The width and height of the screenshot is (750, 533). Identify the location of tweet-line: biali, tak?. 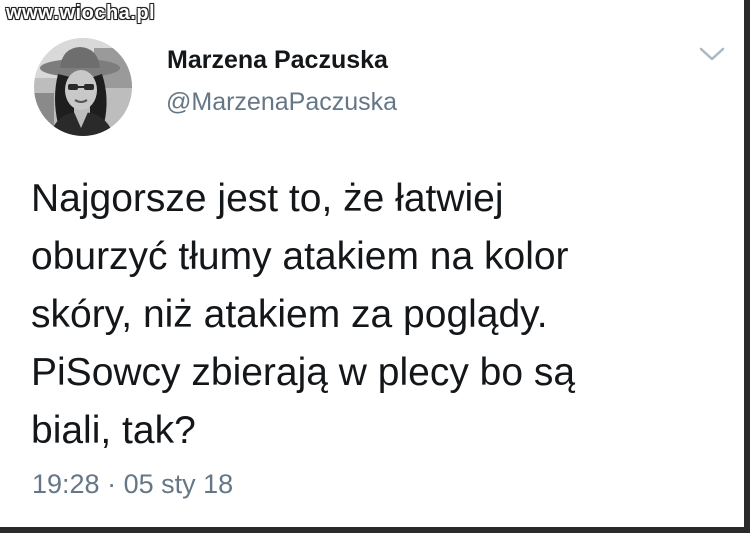
(113, 430).